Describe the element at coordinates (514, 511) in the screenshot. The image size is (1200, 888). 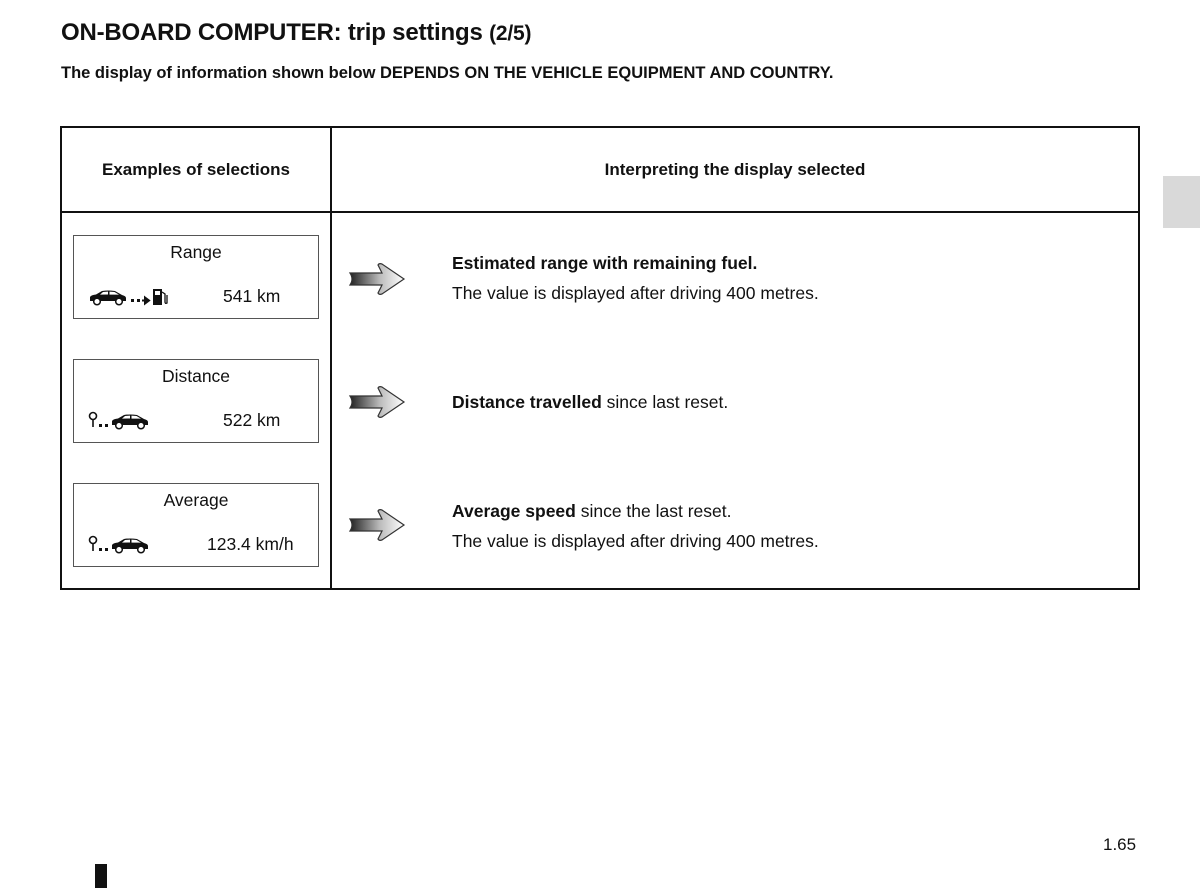
I see `description-bold: Average speed` at that location.